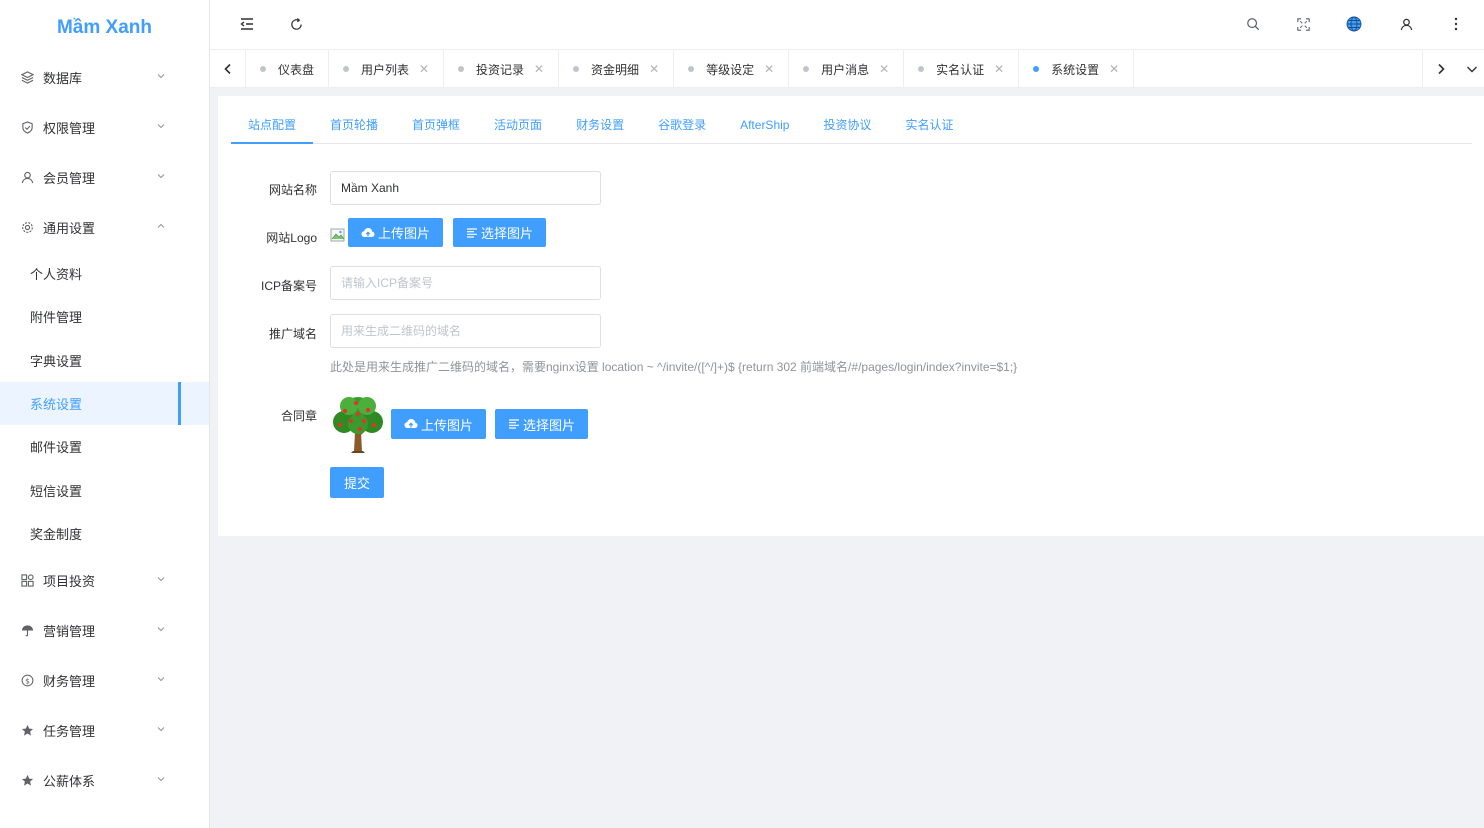 The width and height of the screenshot is (1484, 828). I want to click on seal-choose-button: 选择图片, so click(542, 424).